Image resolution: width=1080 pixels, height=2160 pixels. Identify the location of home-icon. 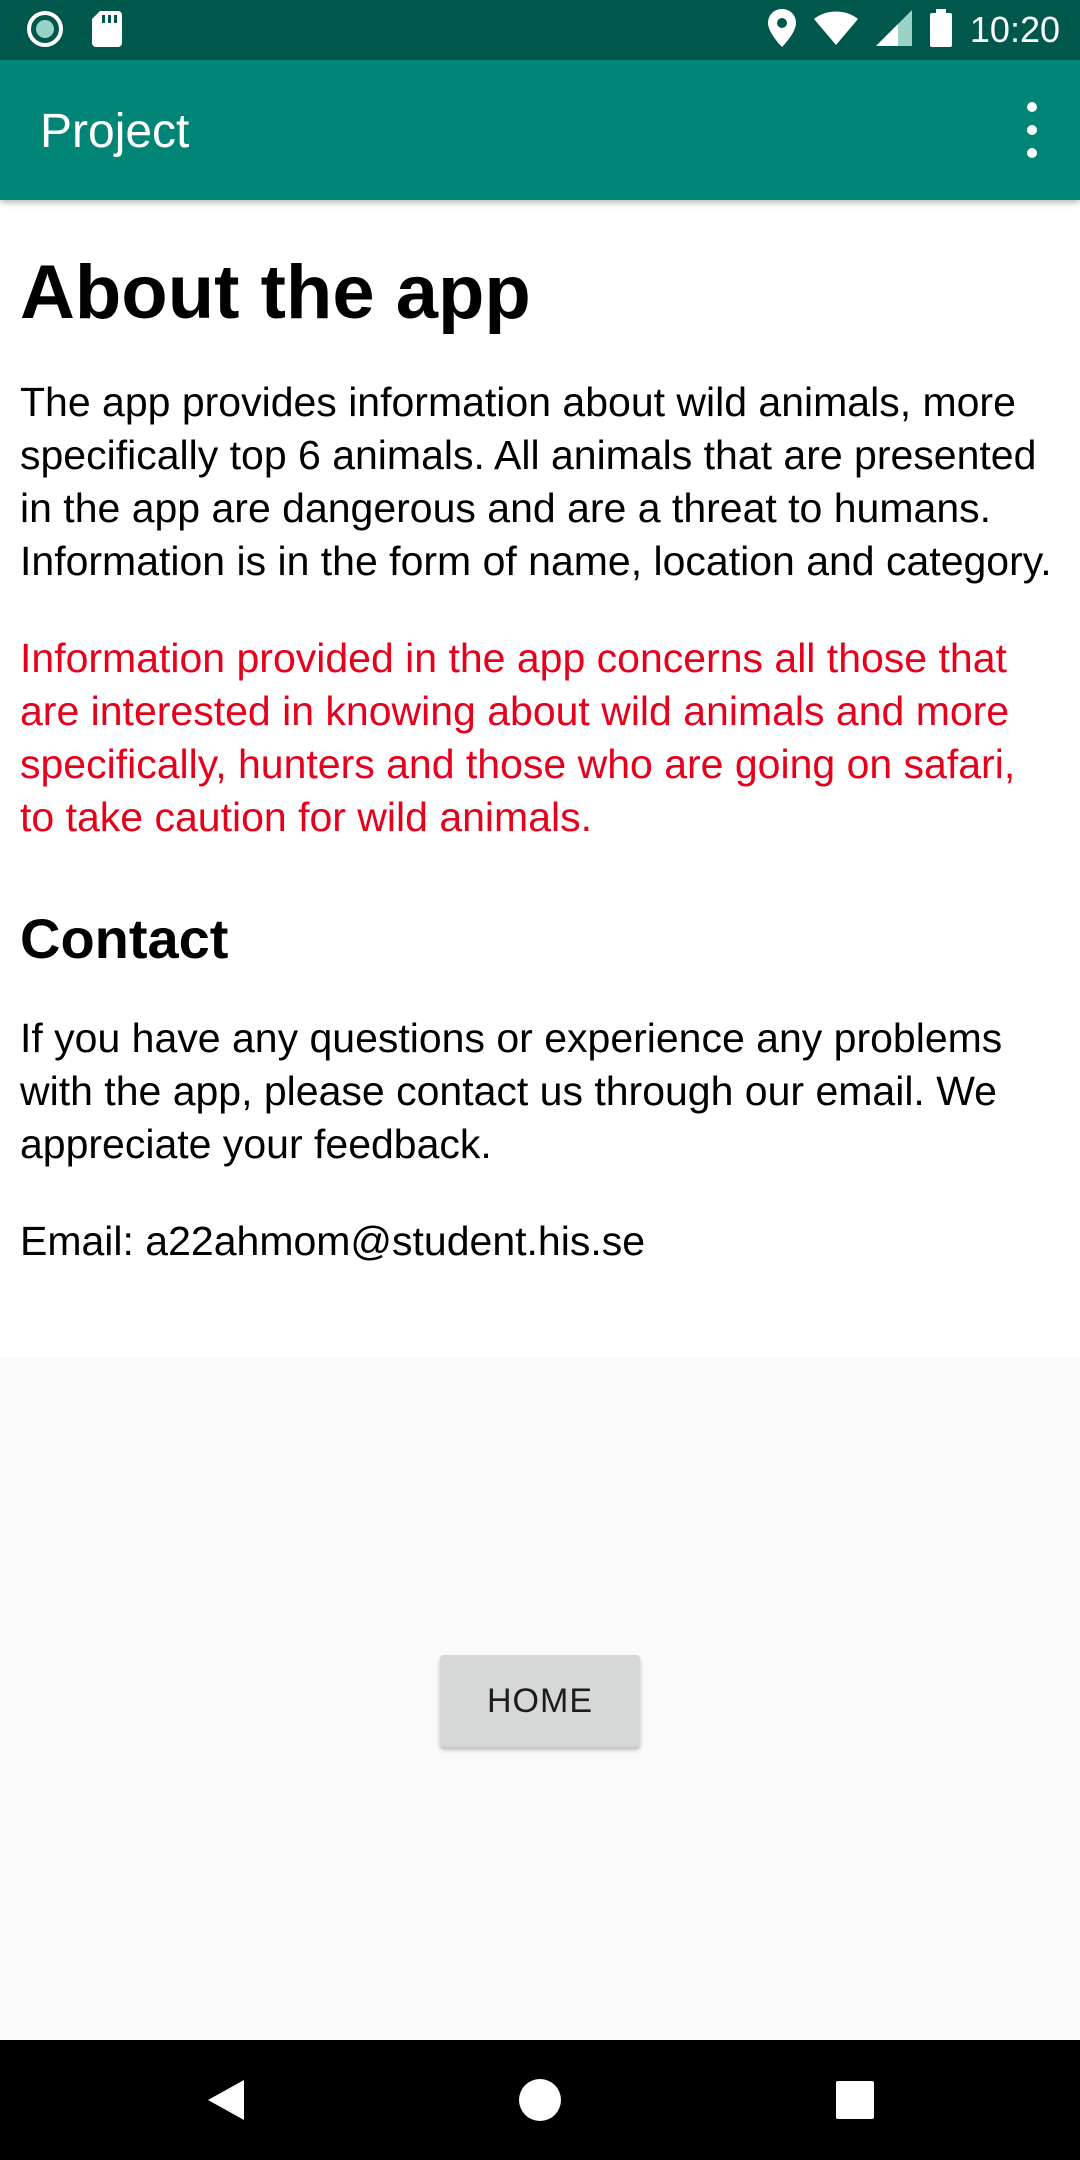
(540, 2100).